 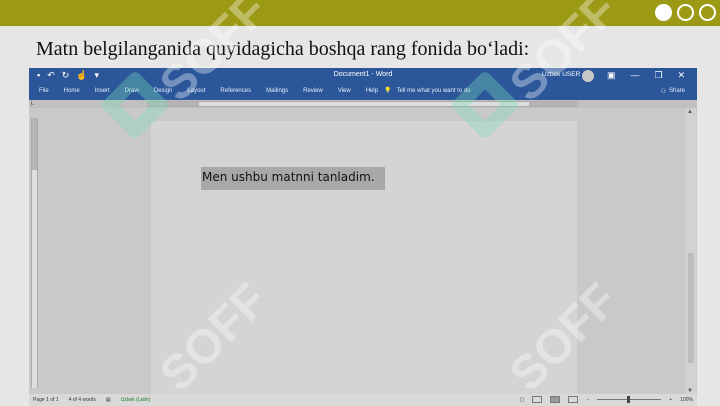 I want to click on scroll-thumb, so click(x=691, y=308).